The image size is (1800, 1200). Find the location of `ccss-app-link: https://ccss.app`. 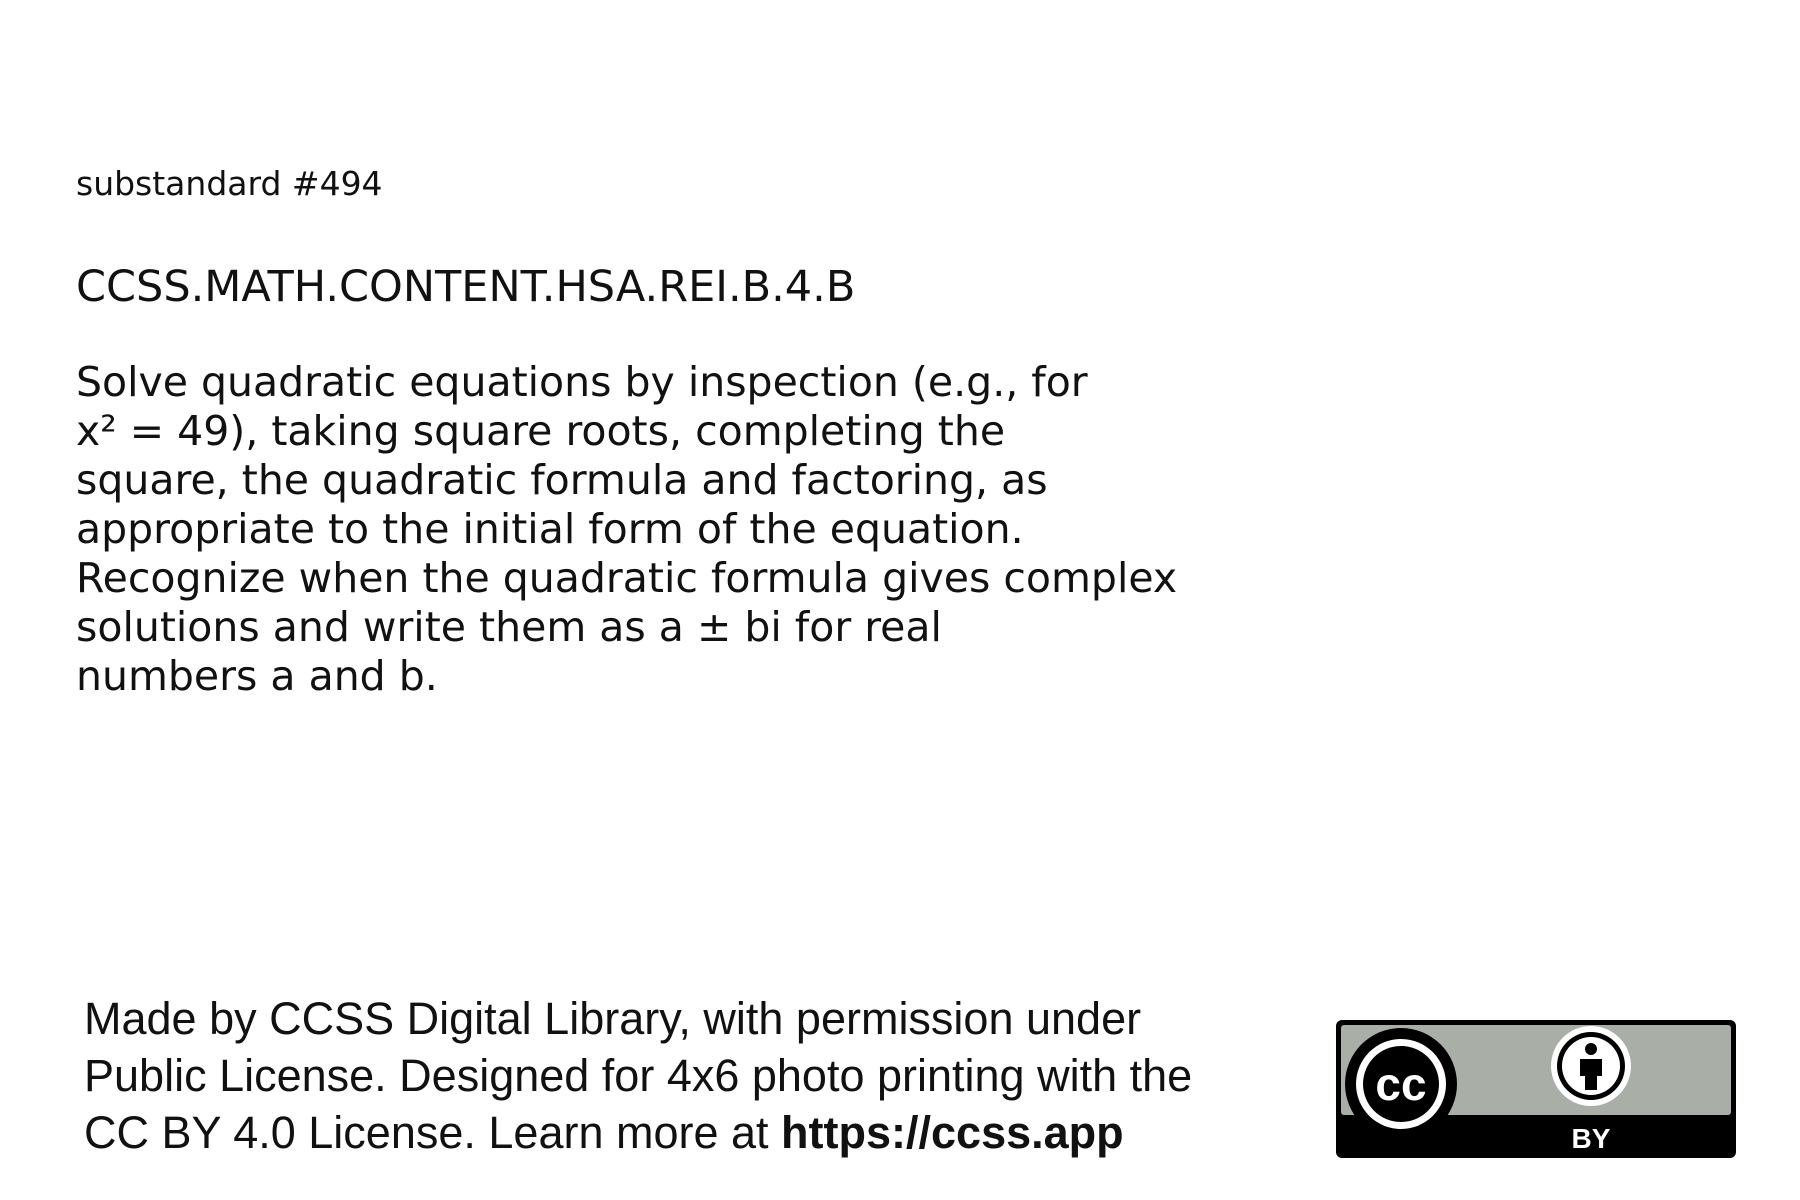

ccss-app-link: https://ccss.app is located at coordinates (952, 1132).